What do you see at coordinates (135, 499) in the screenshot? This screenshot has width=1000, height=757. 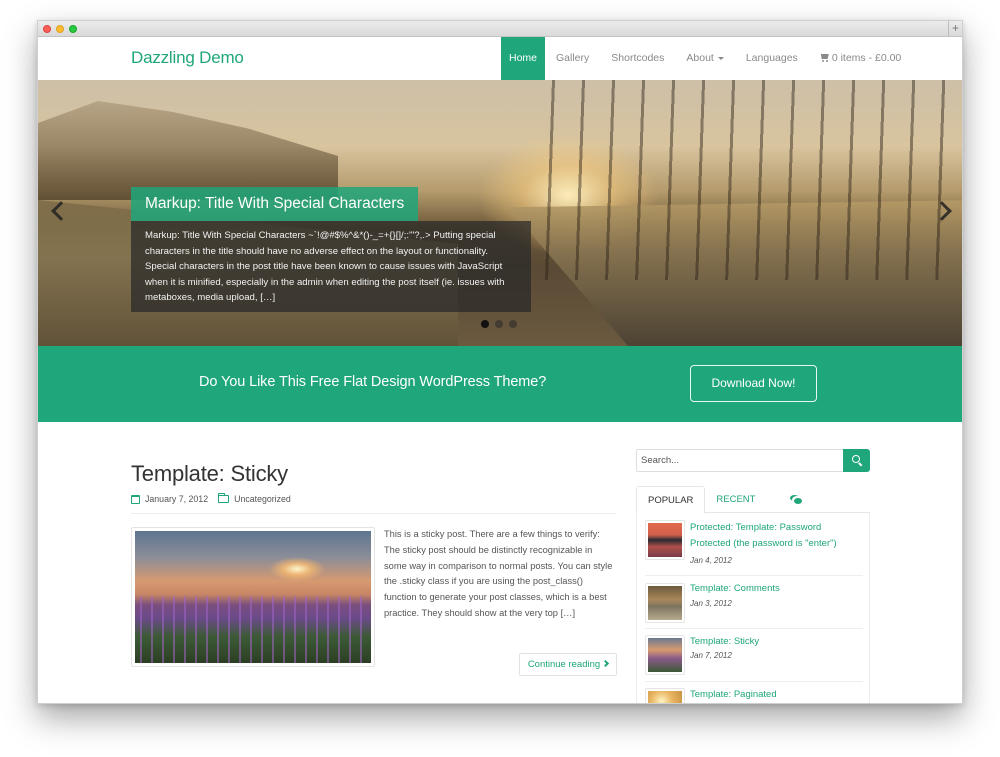 I see `calendar-icon` at bounding box center [135, 499].